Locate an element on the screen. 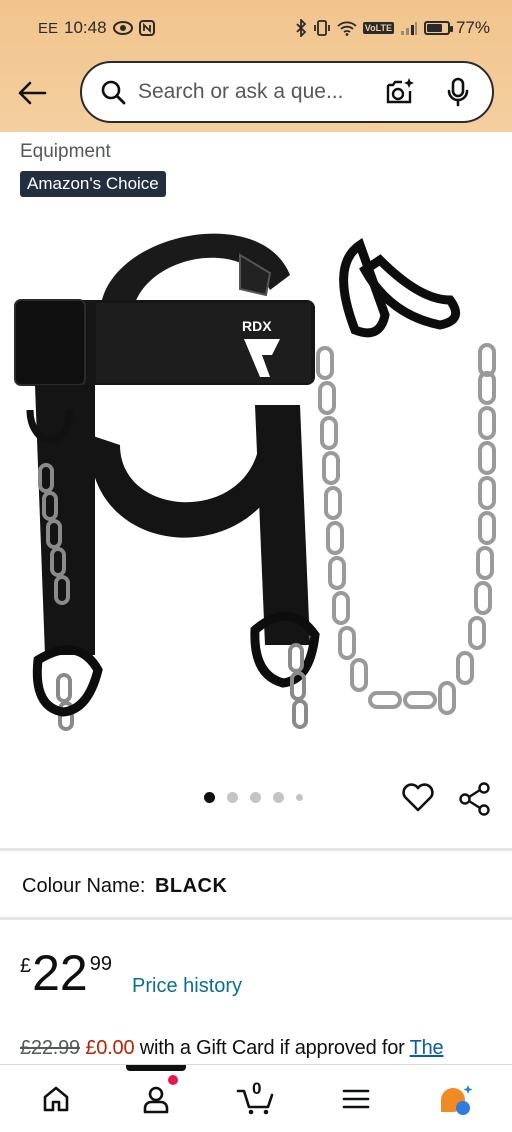 This screenshot has width=512, height=1132. search-box is located at coordinates (287, 92).